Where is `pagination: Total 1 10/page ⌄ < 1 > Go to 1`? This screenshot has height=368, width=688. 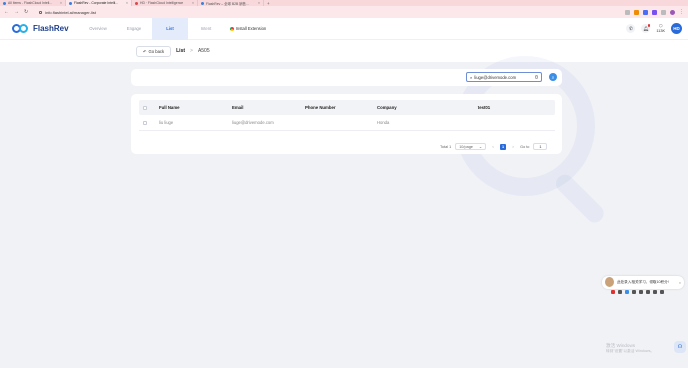 pagination: Total 1 10/page ⌄ < 1 > Go to 1 is located at coordinates (494, 146).